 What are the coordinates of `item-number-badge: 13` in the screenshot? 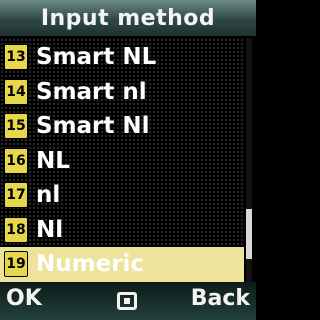 It's located at (16, 57).